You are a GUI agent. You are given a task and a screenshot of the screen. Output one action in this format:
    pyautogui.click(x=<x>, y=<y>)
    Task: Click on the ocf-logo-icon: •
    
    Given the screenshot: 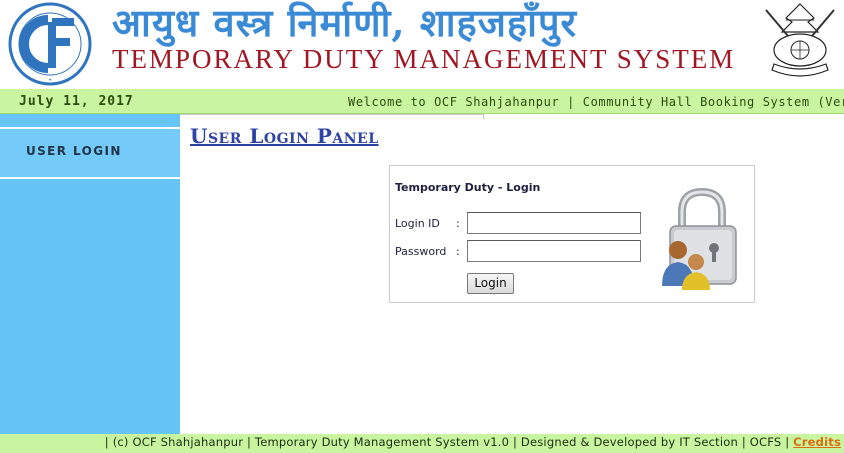 What is the action you would take?
    pyautogui.click(x=50, y=44)
    